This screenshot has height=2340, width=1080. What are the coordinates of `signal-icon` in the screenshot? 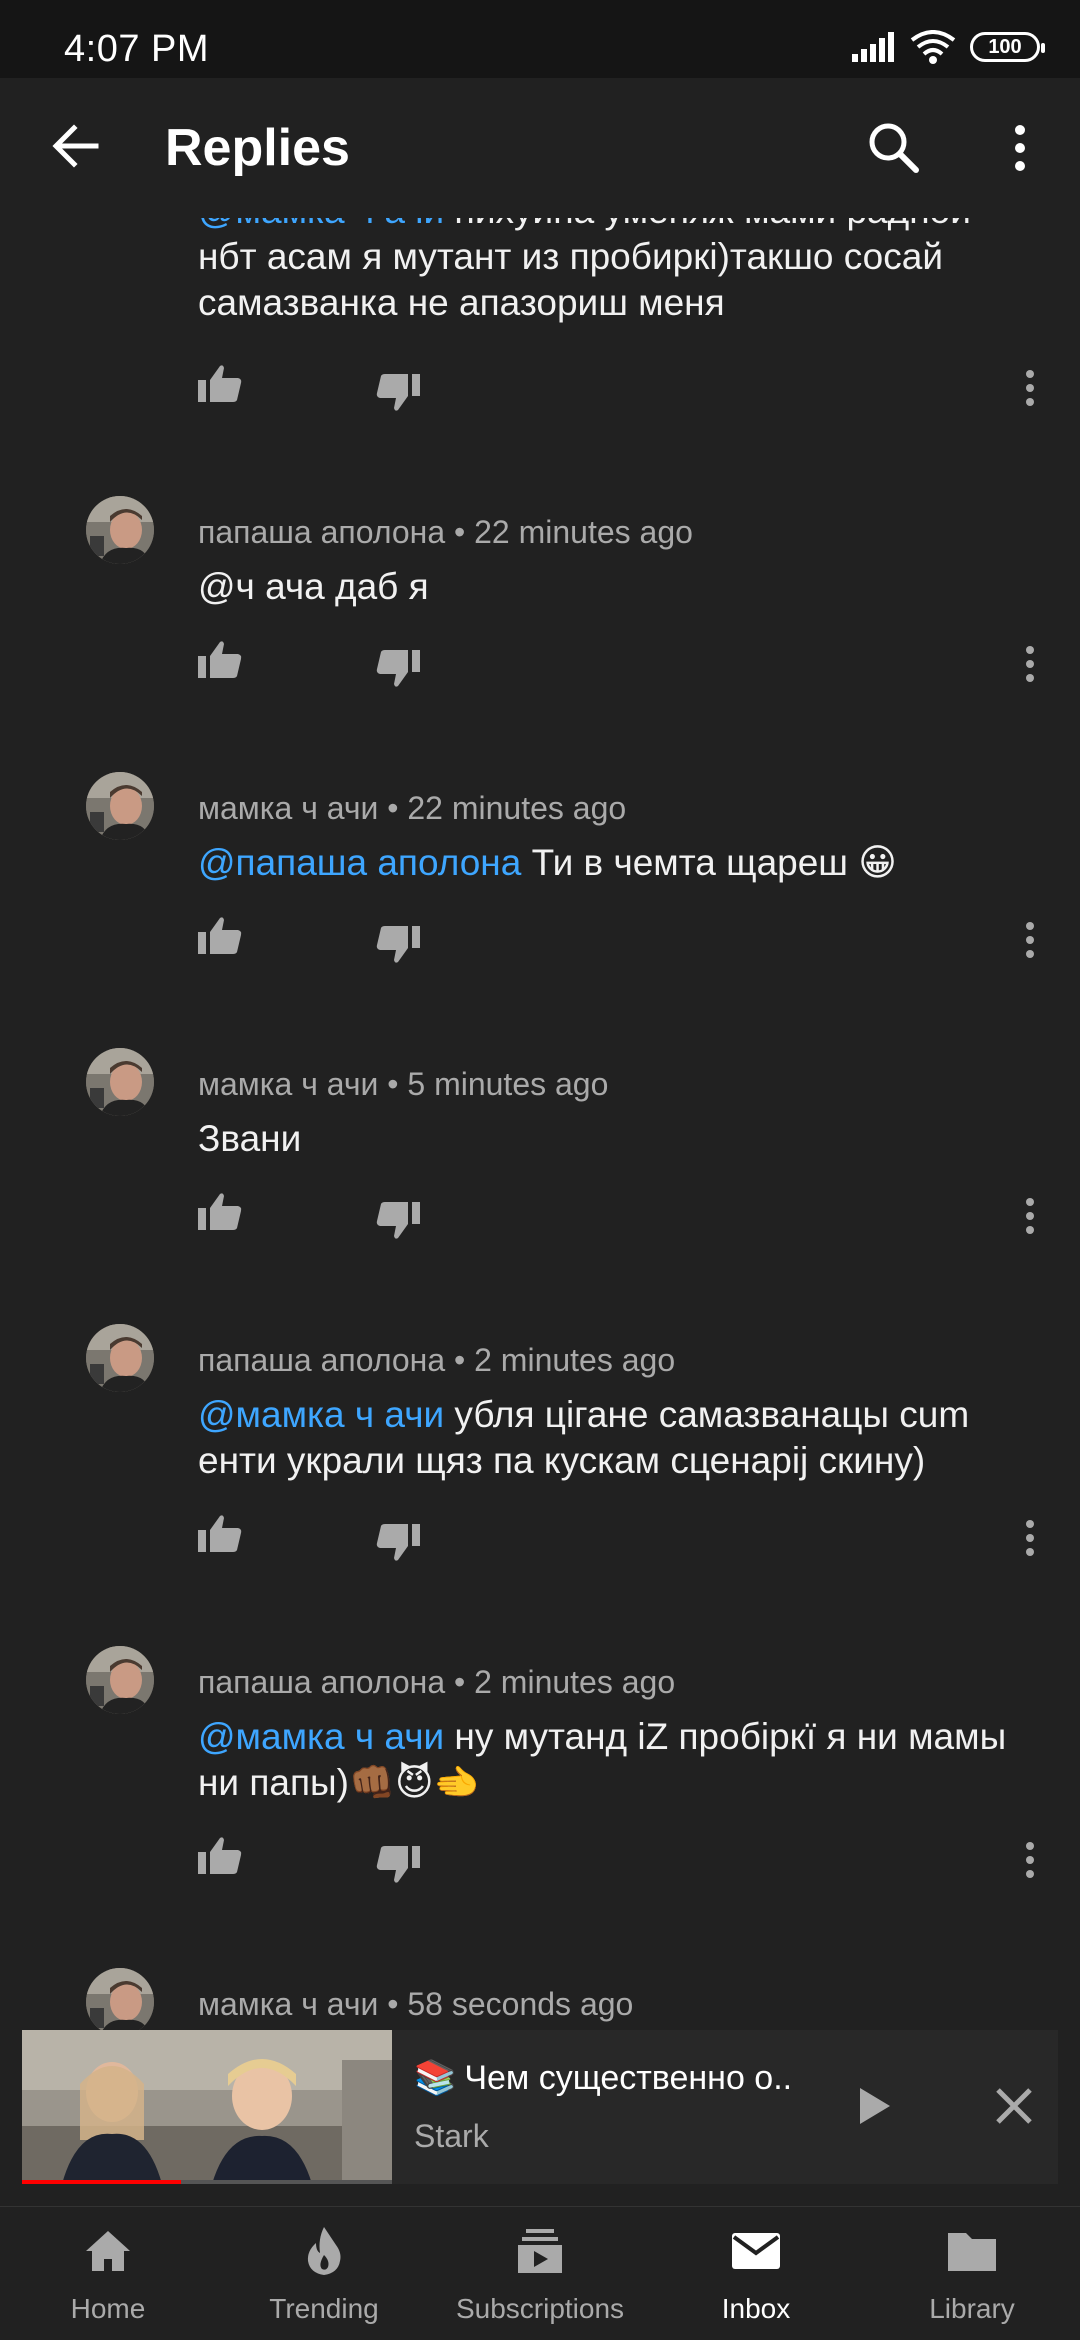 It's located at (873, 47).